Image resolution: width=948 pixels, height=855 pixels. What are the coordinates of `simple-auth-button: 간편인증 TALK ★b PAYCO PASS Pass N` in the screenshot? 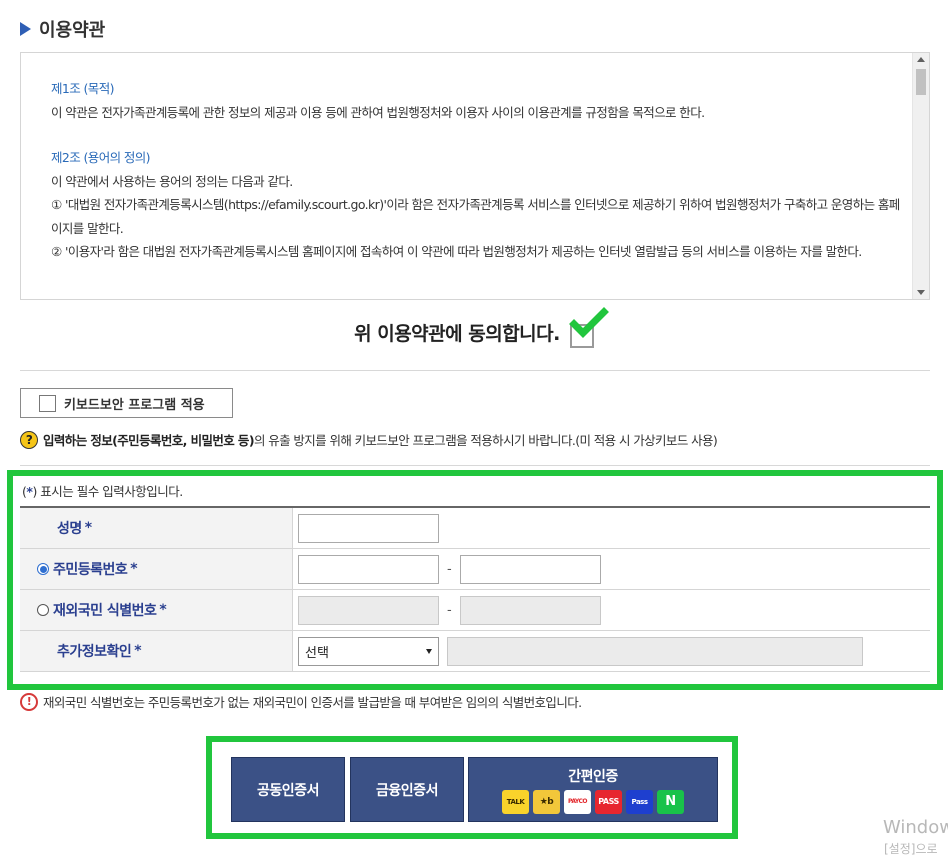 It's located at (593, 789).